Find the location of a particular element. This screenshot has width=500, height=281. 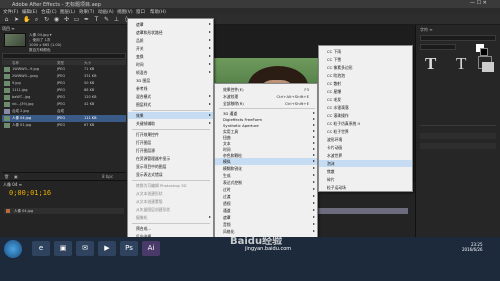

home-icon: ⌂ is located at coordinates (6, 19).